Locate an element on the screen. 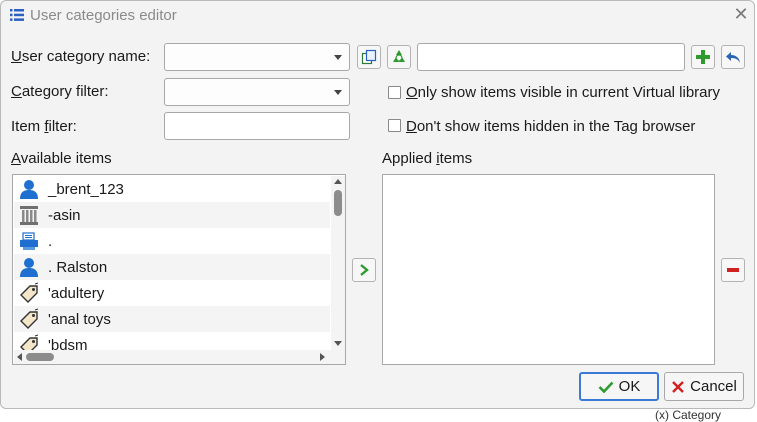 The width and height of the screenshot is (757, 422). list-item: 'anal toys is located at coordinates (172, 319).